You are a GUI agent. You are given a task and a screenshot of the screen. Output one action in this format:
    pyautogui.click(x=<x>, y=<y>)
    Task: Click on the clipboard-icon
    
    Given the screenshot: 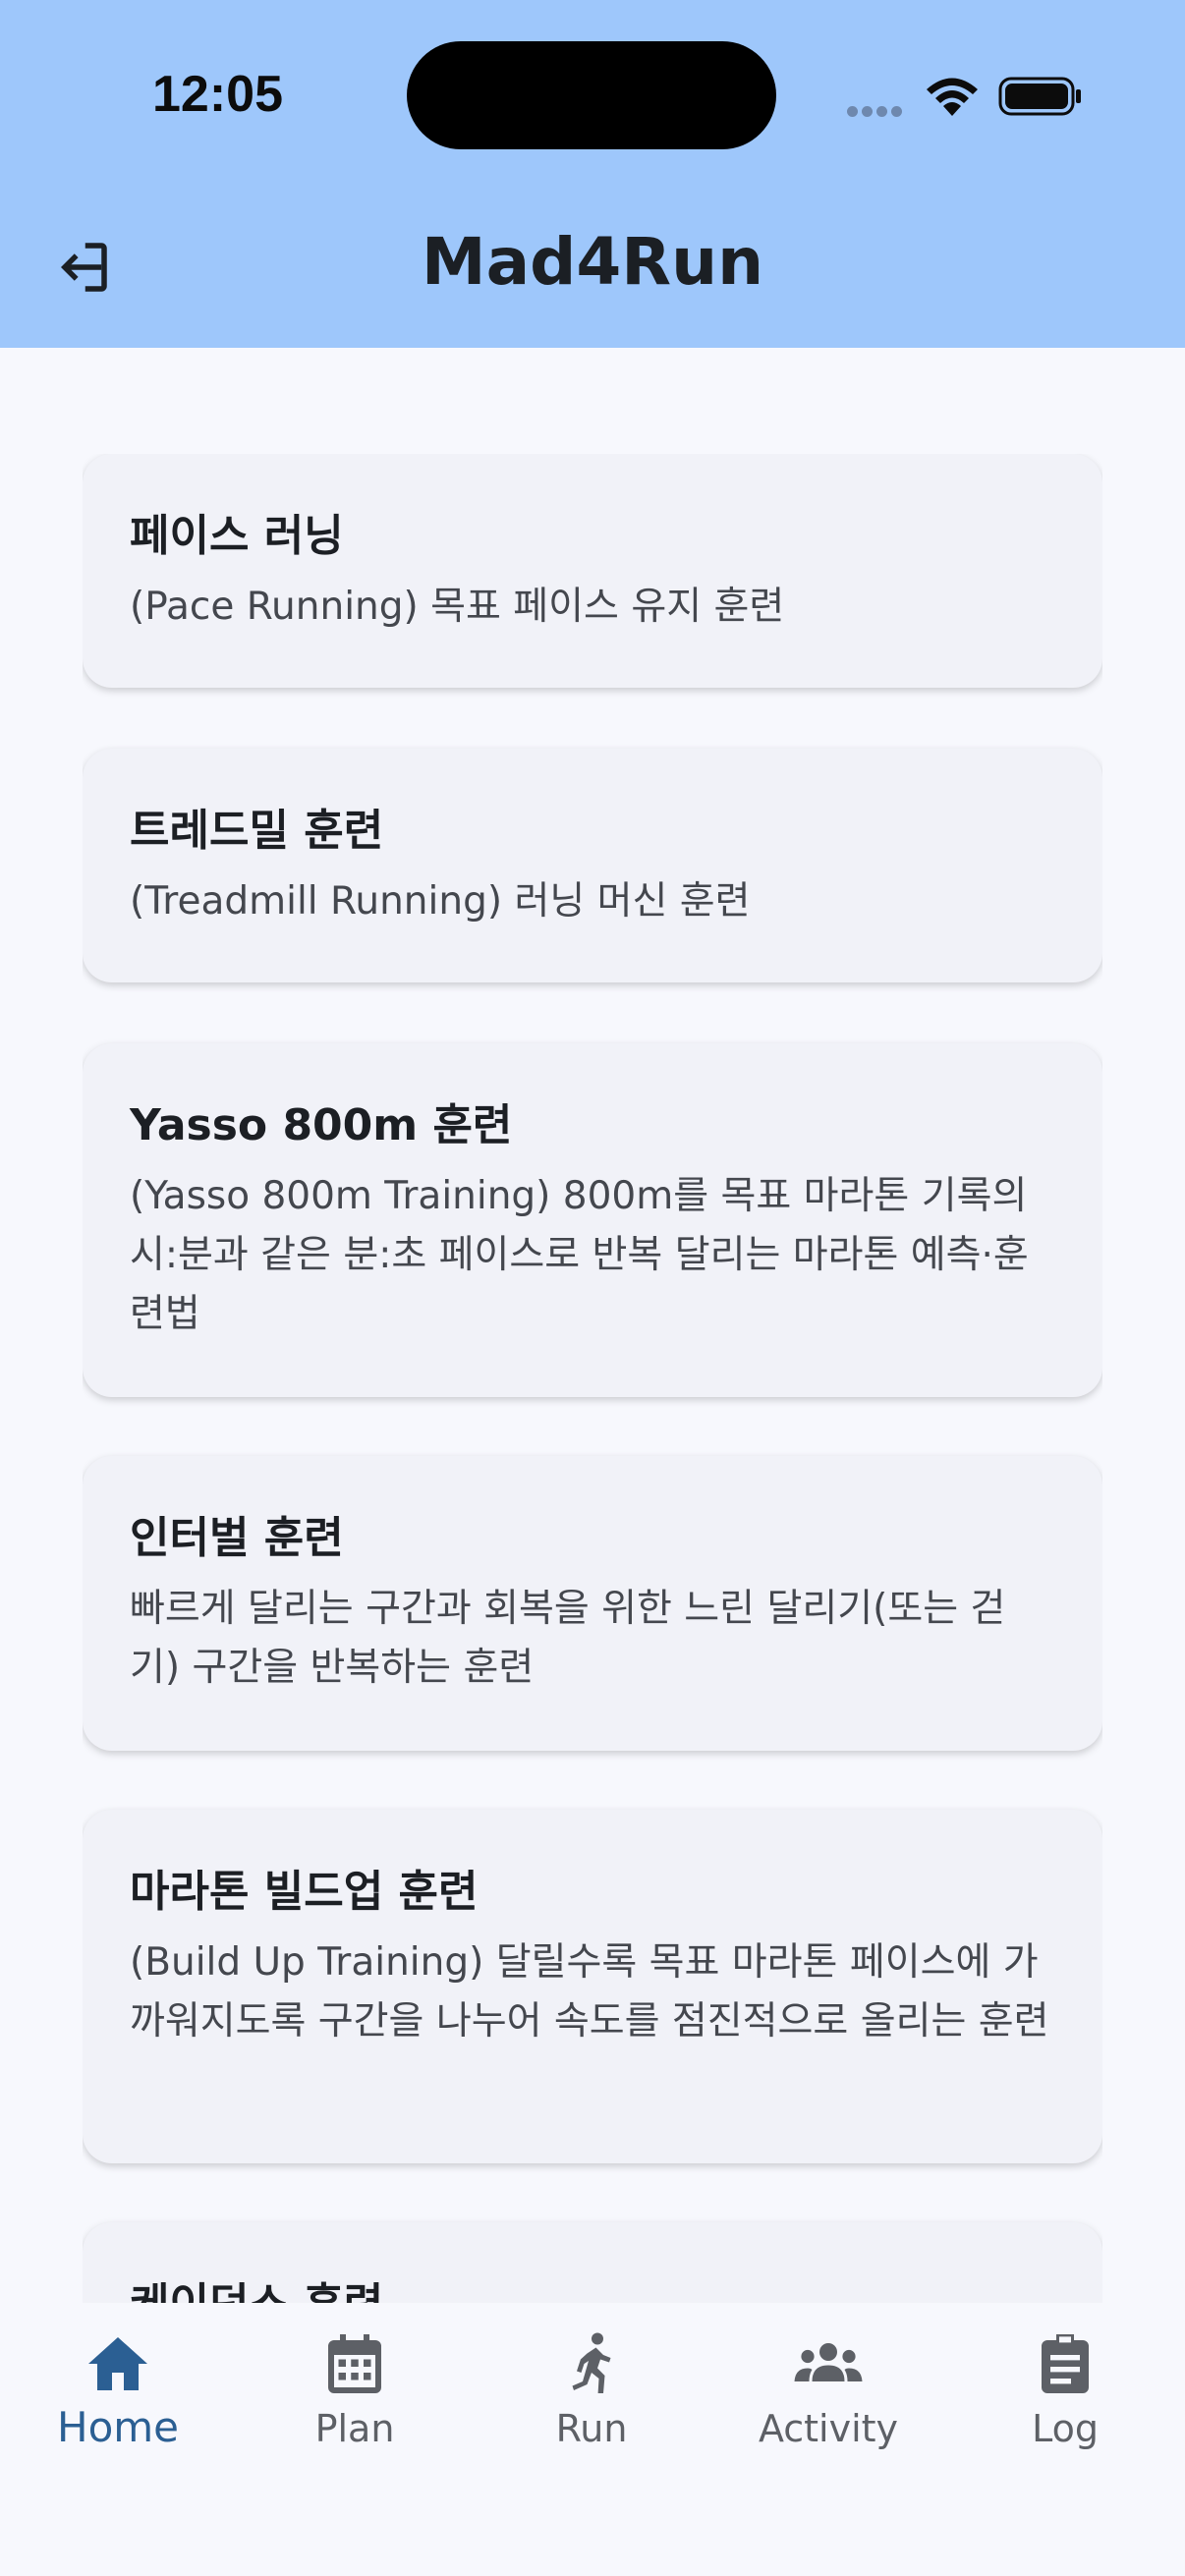 What is the action you would take?
    pyautogui.click(x=1065, y=2363)
    